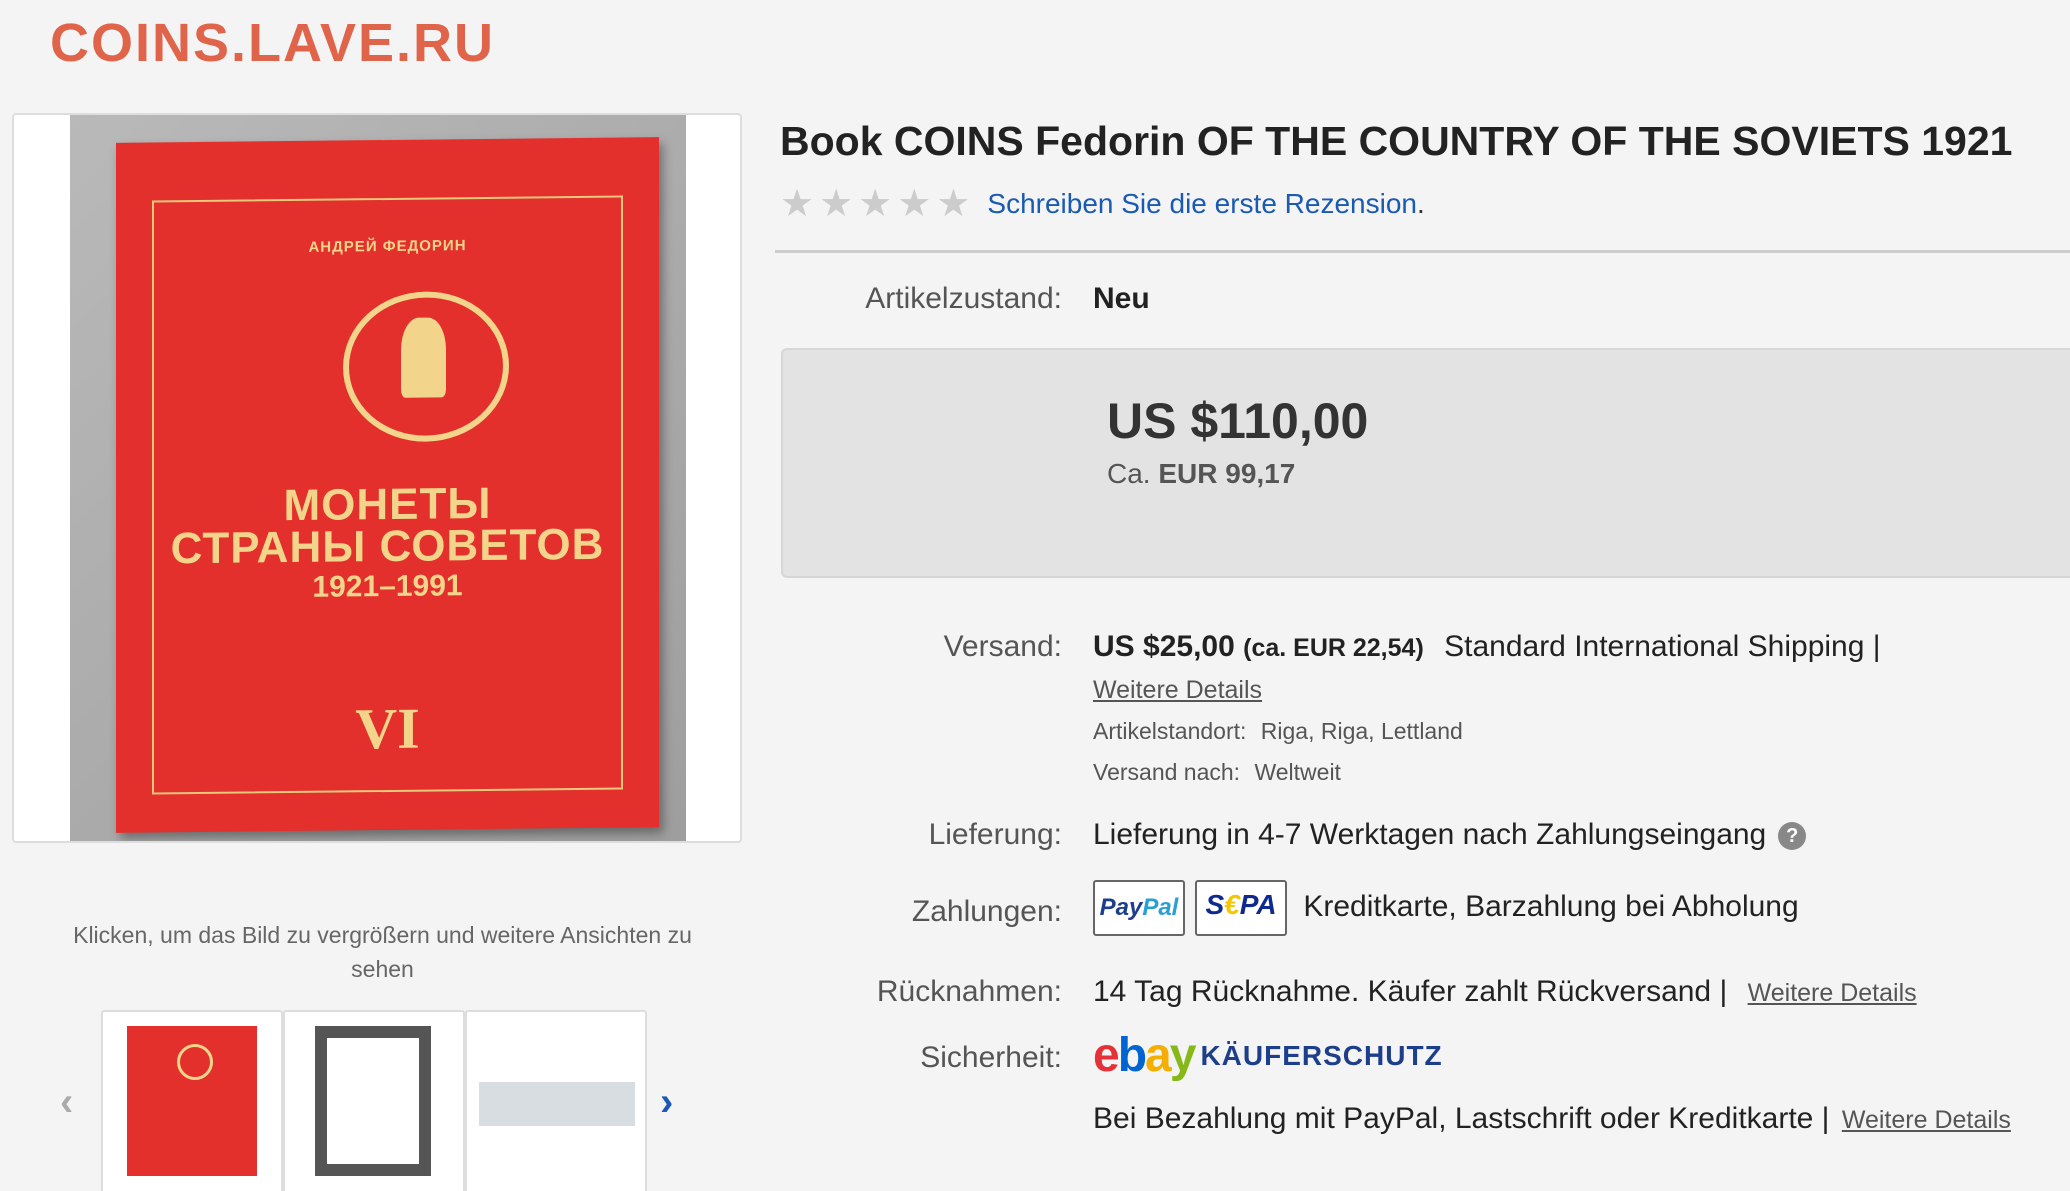  Describe the element at coordinates (995, 834) in the screenshot. I see `delivery-label: Lieferung:` at that location.